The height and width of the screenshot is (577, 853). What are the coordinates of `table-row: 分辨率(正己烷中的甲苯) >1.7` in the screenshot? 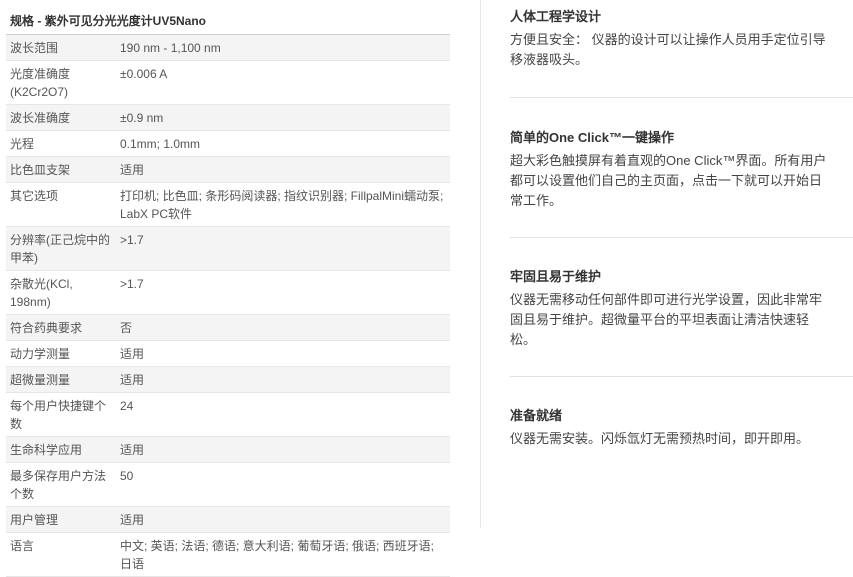 It's located at (228, 248).